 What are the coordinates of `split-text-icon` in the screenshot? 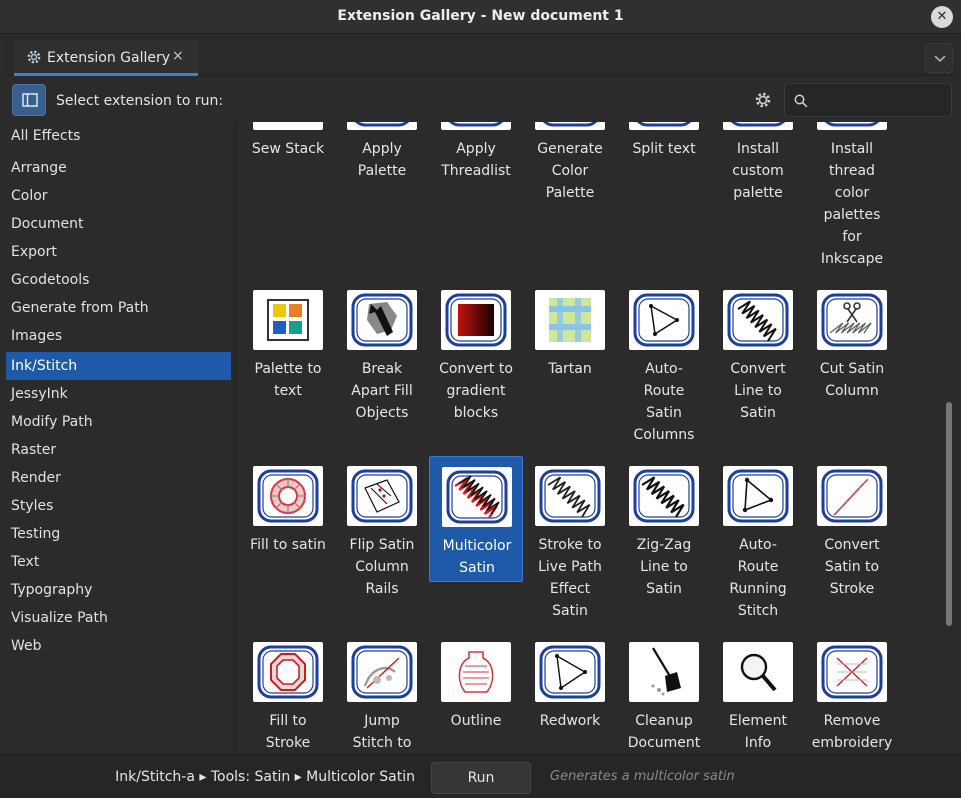 It's located at (664, 126).